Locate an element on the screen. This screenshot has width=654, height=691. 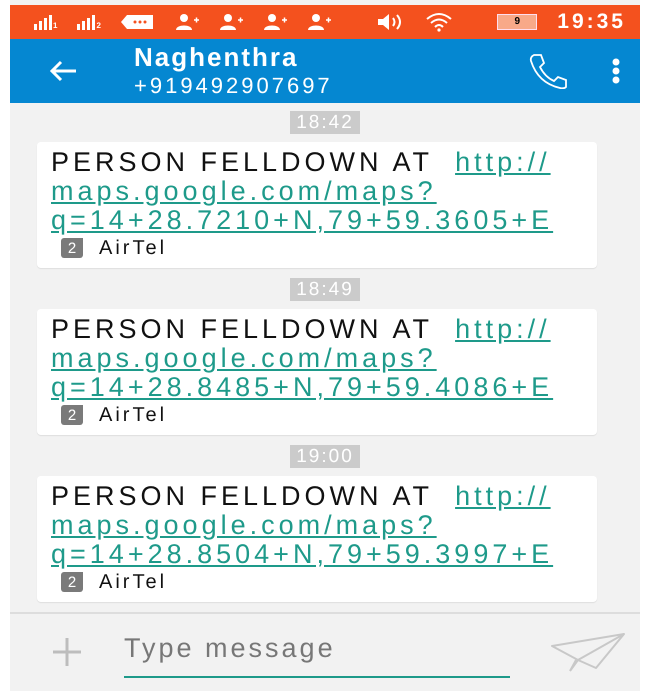
message-link: q=14+28.8504+N,79+59.3997+E is located at coordinates (302, 554).